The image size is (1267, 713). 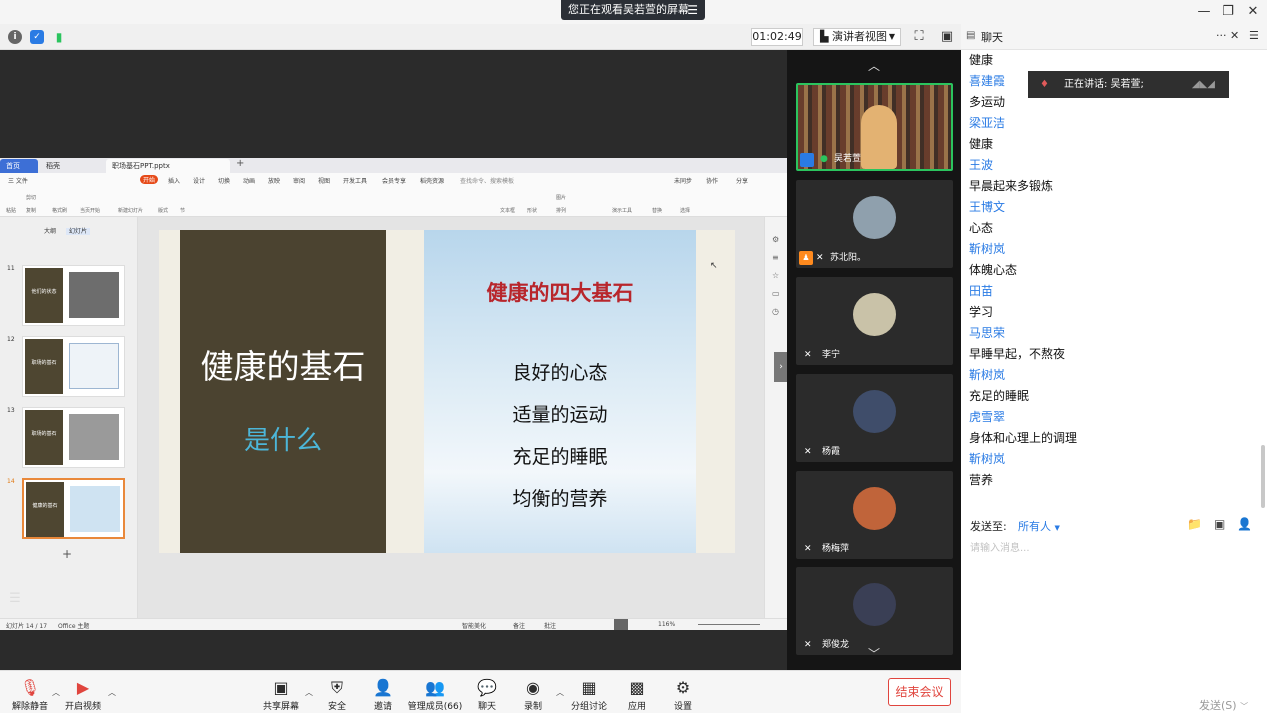 What do you see at coordinates (775, 275) in the screenshot?
I see `tool-icon: ☆` at bounding box center [775, 275].